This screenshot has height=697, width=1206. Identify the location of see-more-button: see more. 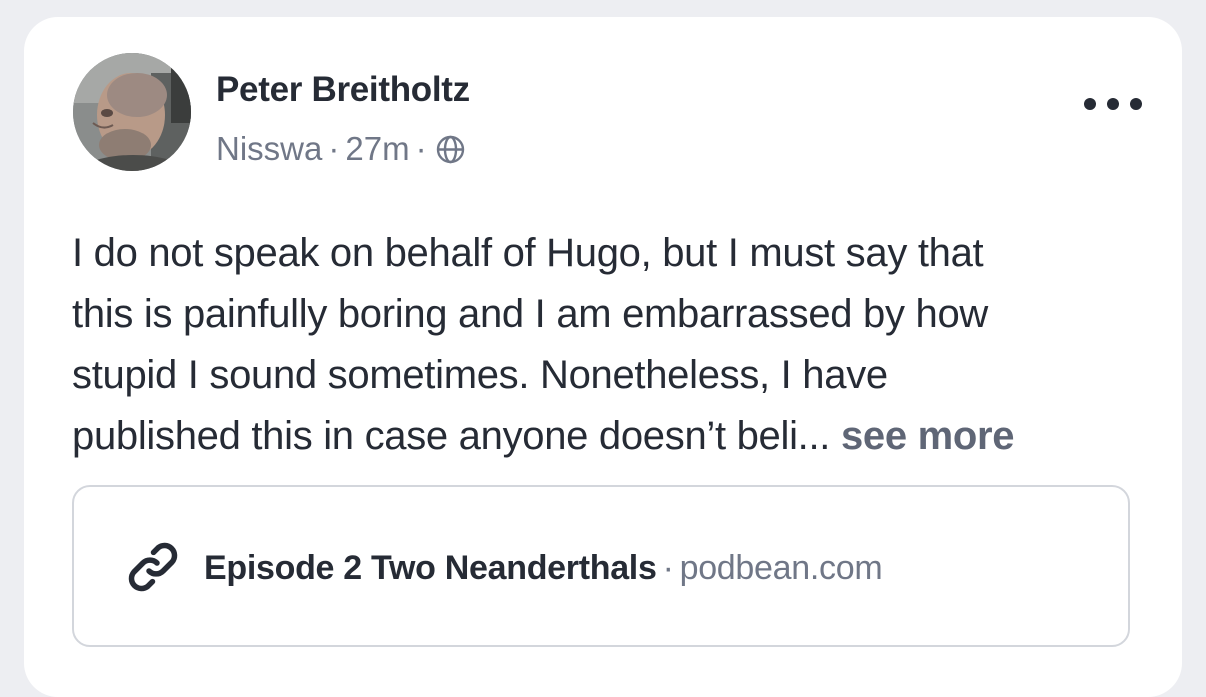
(928, 436).